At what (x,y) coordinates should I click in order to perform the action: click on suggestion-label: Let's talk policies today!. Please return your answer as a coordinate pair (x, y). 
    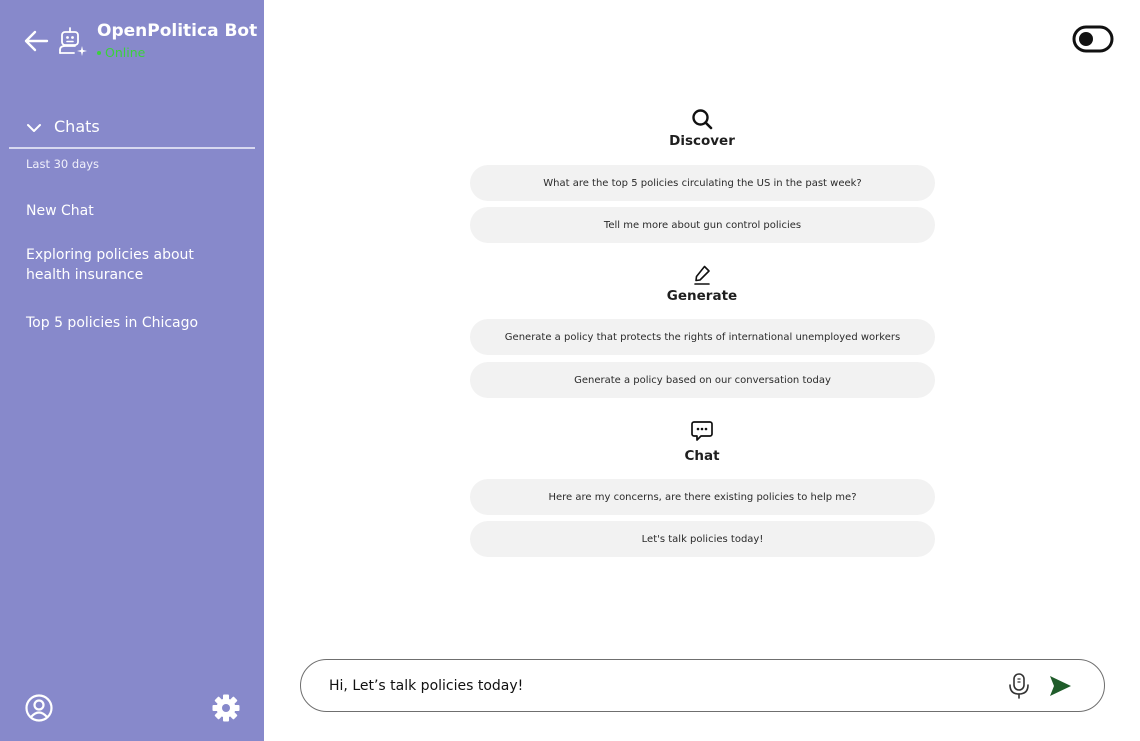
    Looking at the image, I should click on (702, 539).